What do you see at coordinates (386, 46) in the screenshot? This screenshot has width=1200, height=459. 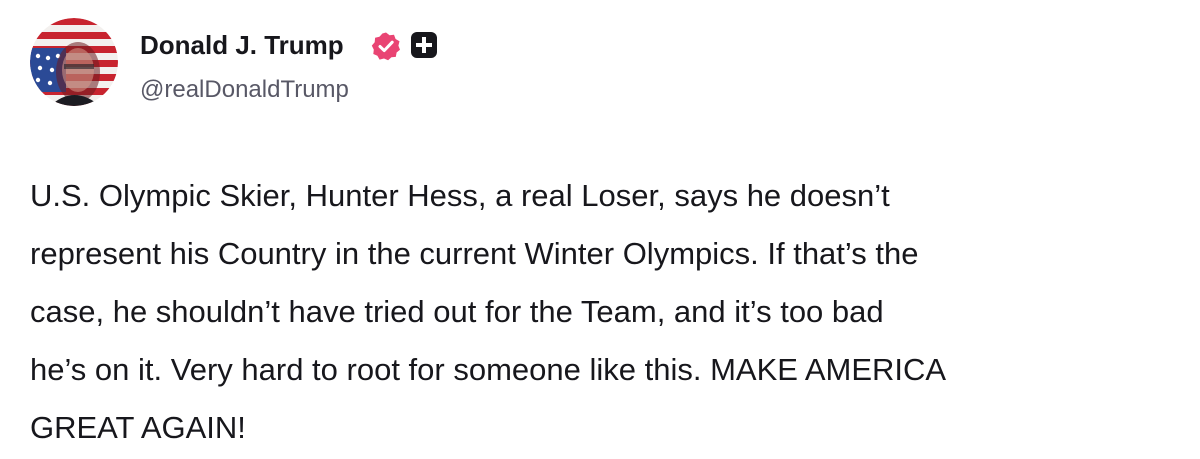 I see `verified-badge-icon` at bounding box center [386, 46].